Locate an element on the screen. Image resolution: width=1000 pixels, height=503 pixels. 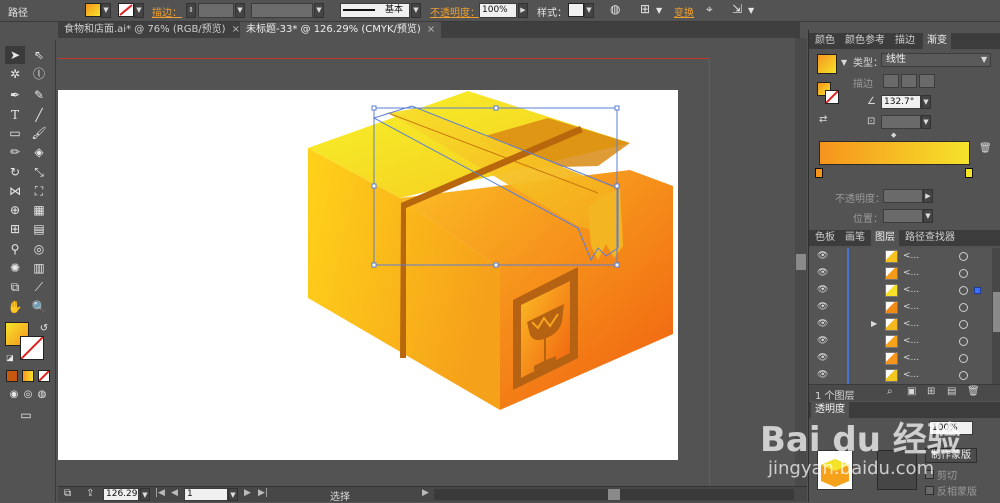
first-artboard-icon: |◀ is located at coordinates (160, 493).